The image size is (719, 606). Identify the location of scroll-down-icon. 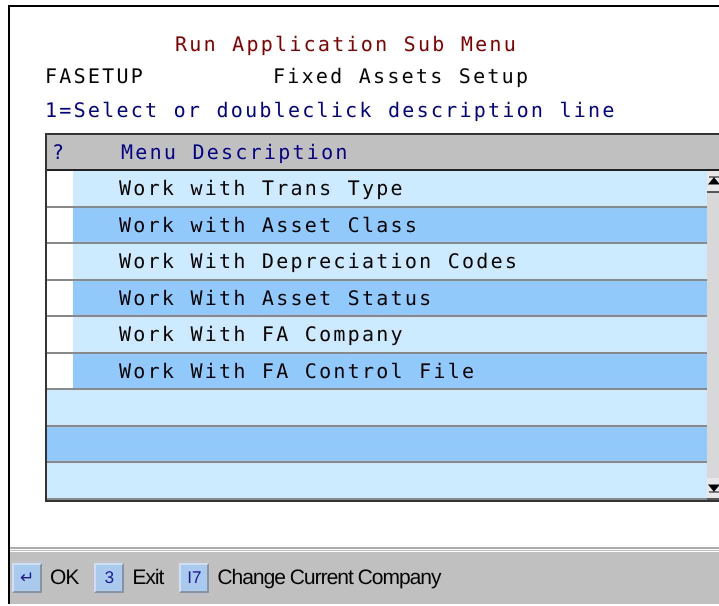
(713, 489).